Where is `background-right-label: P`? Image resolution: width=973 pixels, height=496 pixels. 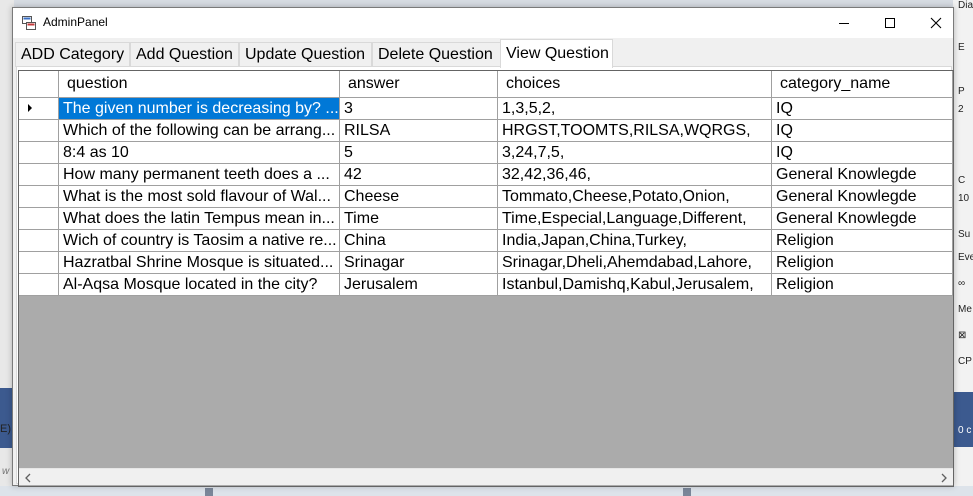
background-right-label: P is located at coordinates (961, 91).